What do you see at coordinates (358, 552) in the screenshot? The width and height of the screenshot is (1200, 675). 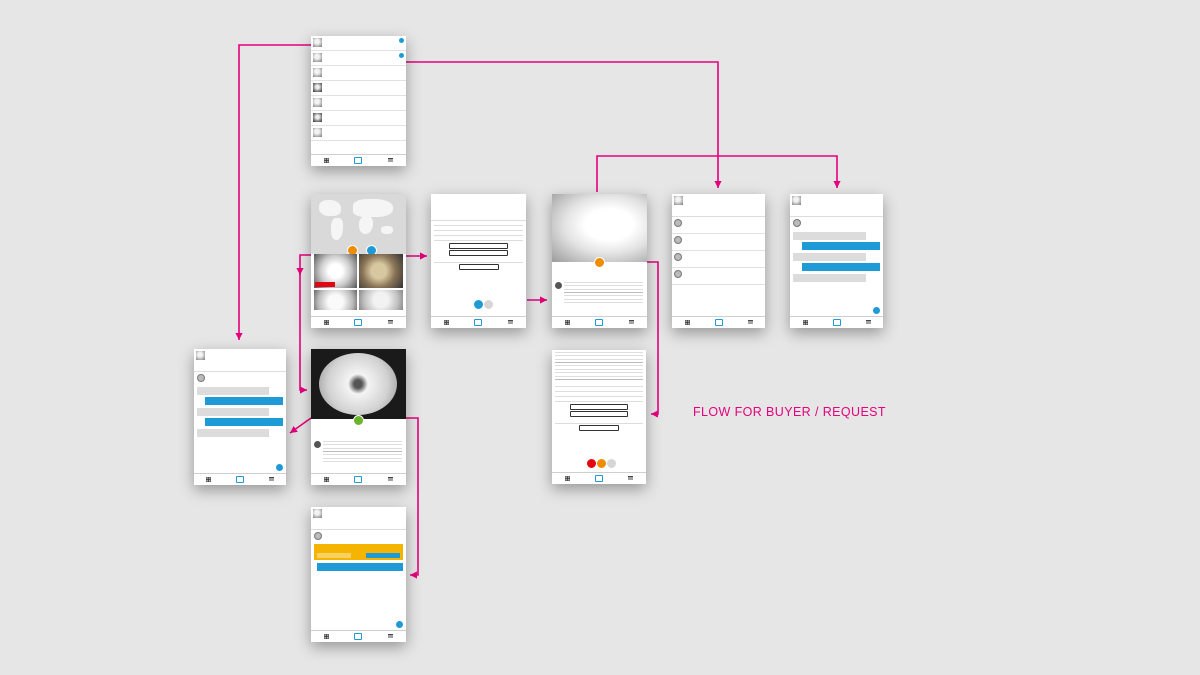 I see `offer-card` at bounding box center [358, 552].